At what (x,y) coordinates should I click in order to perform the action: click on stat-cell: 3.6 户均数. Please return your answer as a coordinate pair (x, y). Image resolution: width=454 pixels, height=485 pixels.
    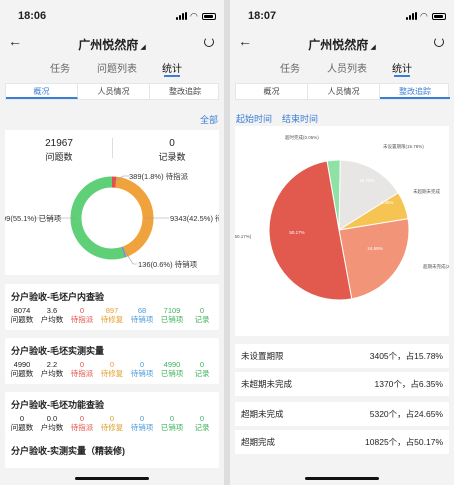
    Looking at the image, I should click on (52, 315).